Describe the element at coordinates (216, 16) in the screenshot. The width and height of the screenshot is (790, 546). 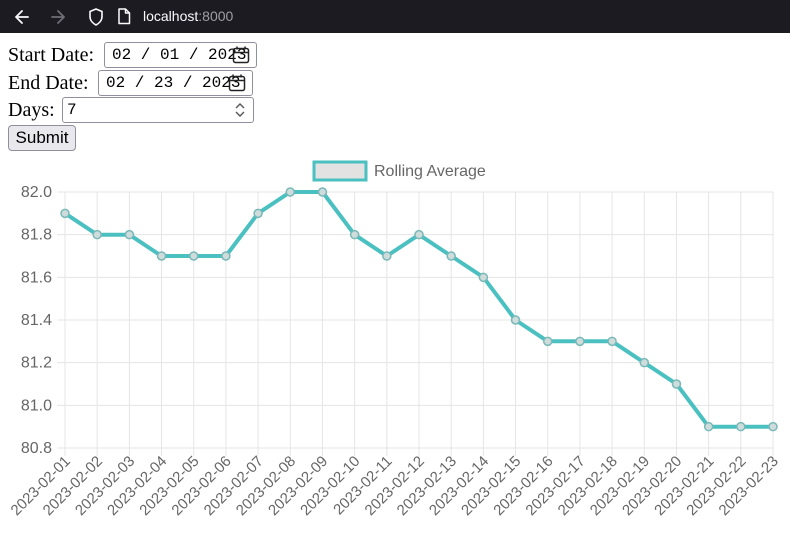
I see `url-port: :8000` at that location.